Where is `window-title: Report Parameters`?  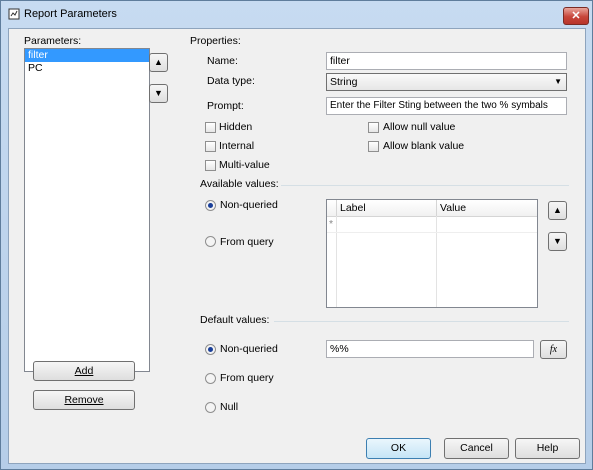 window-title: Report Parameters is located at coordinates (70, 14).